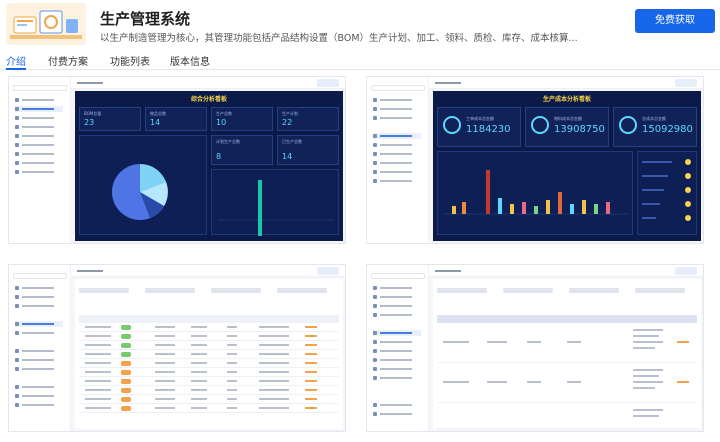  I want to click on tab-pricing: 付费方案, so click(68, 60).